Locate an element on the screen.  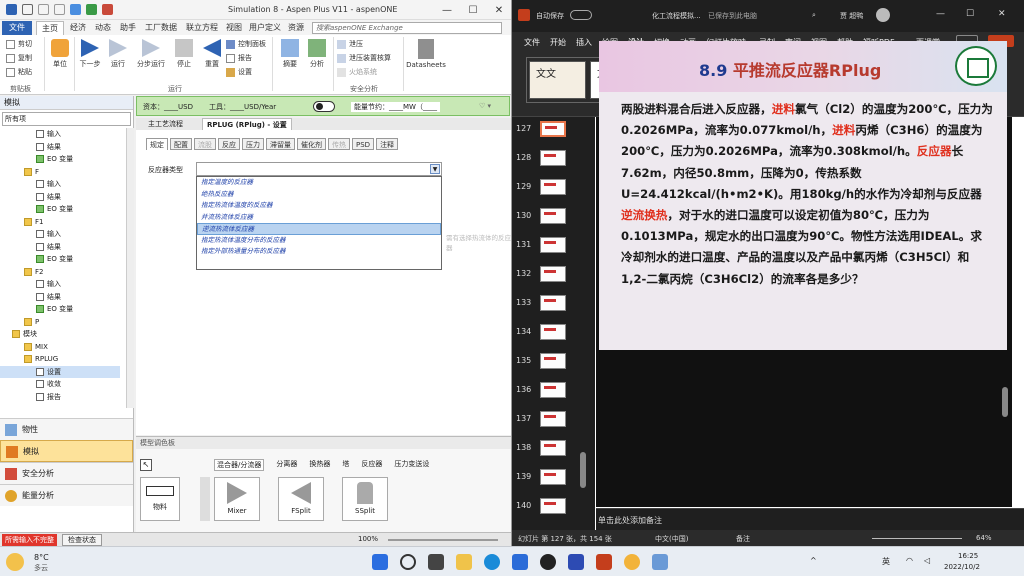
slide-thumbnail: 137 is located at coordinates (553, 420).